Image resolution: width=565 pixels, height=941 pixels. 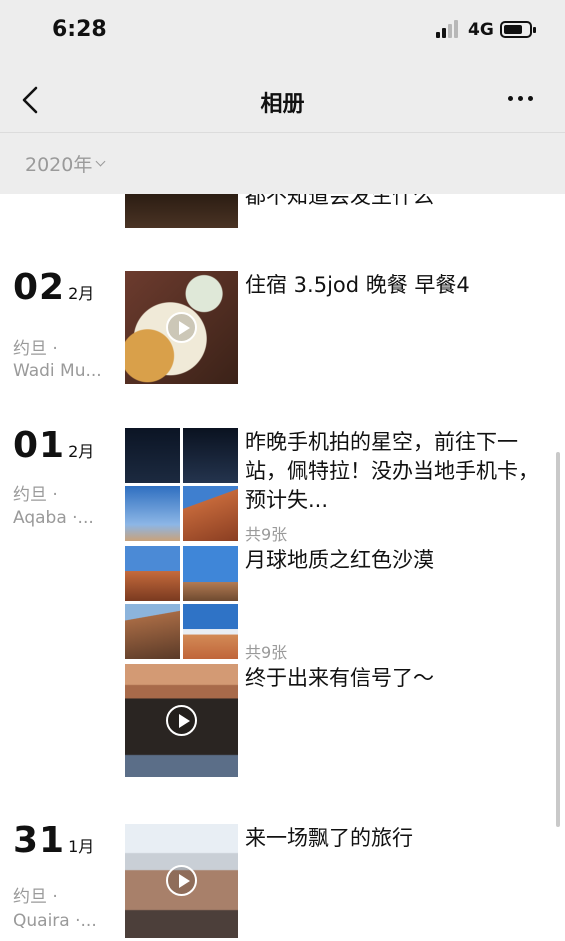 What do you see at coordinates (39, 445) in the screenshot?
I see `entry-day: 01` at bounding box center [39, 445].